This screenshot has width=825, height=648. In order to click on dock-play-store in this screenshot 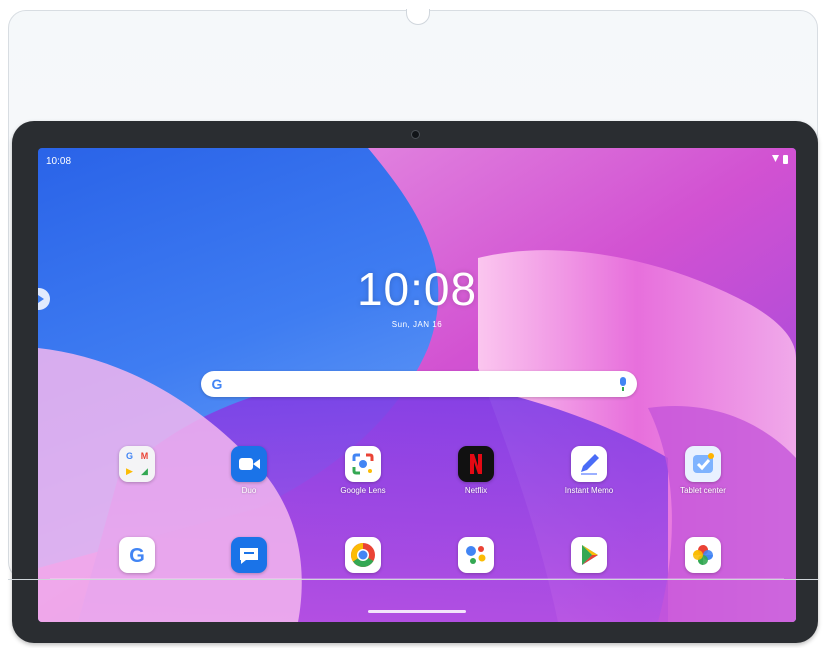, I will do `click(589, 567)`.